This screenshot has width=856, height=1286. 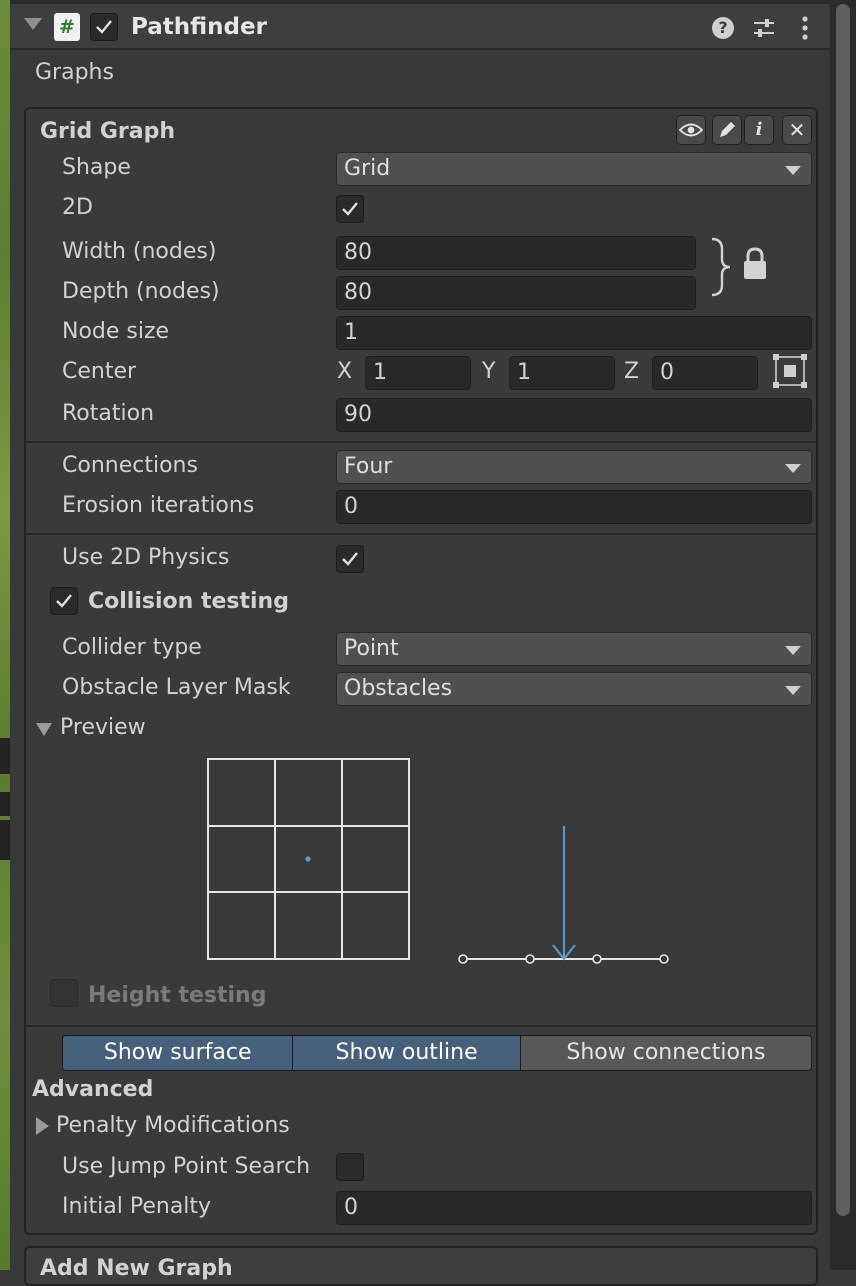 I want to click on show-outline-toggle: Show outline, so click(x=407, y=1053).